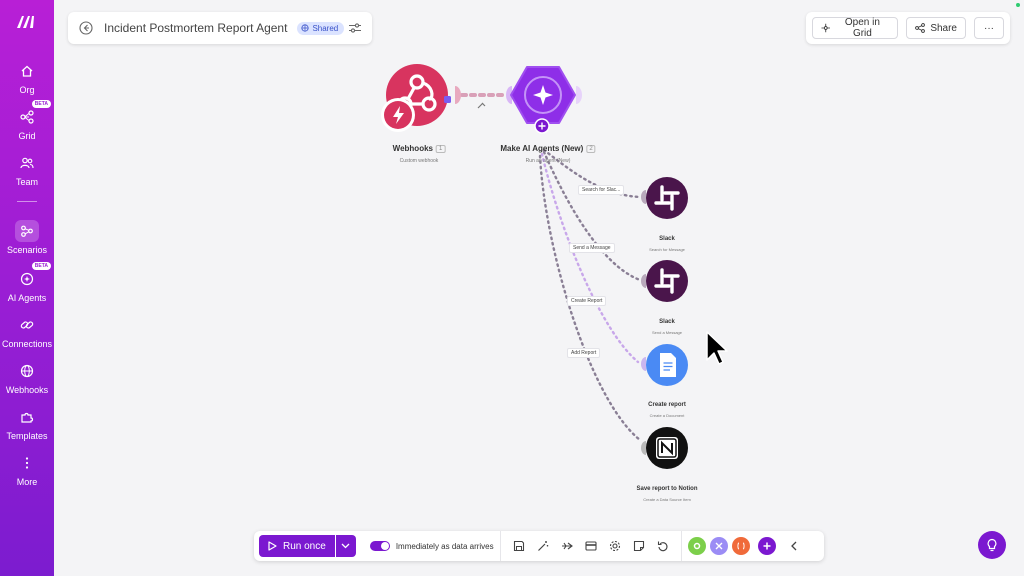  I want to click on notes-button, so click(639, 546).